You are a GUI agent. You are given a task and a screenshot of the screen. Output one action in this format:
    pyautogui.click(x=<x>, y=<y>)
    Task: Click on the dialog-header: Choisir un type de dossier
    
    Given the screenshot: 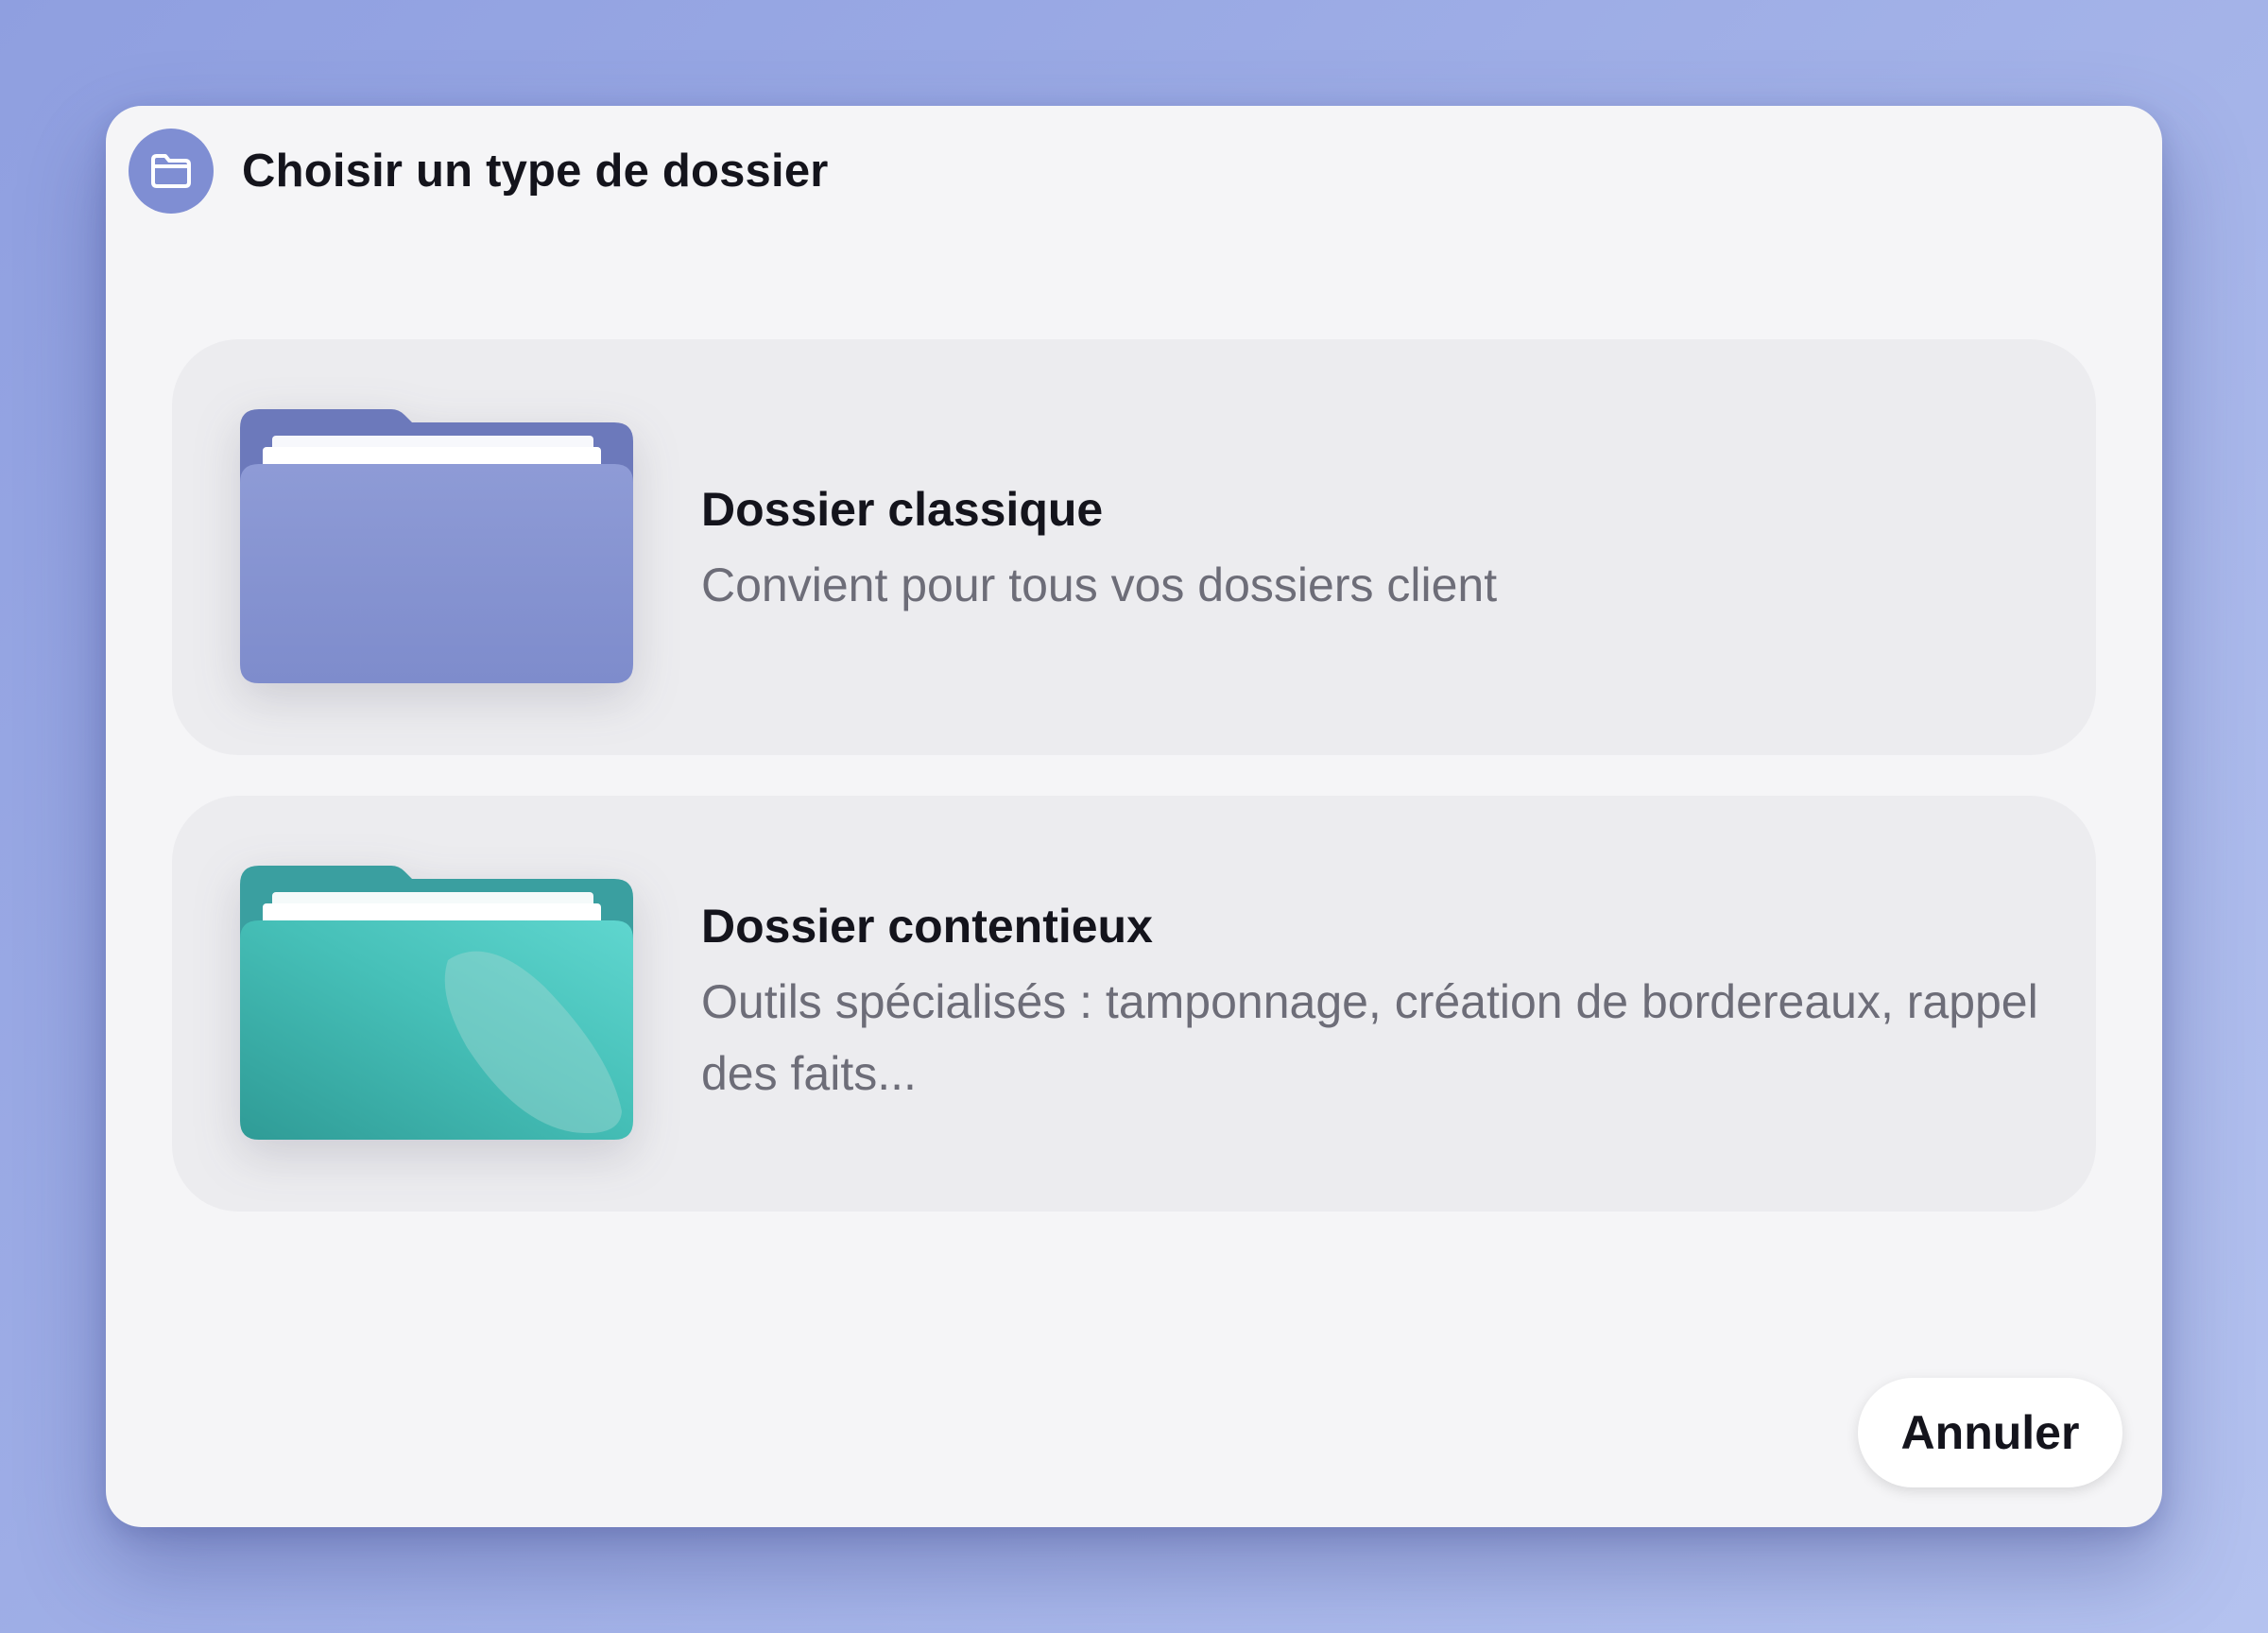 What is the action you would take?
    pyautogui.click(x=479, y=172)
    